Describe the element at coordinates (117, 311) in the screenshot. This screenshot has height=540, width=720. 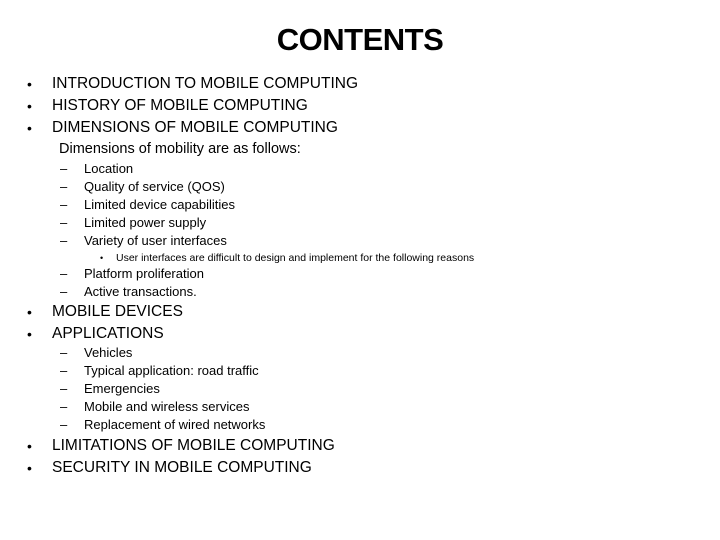
I see `item-text: MOBILE DEVICES` at that location.